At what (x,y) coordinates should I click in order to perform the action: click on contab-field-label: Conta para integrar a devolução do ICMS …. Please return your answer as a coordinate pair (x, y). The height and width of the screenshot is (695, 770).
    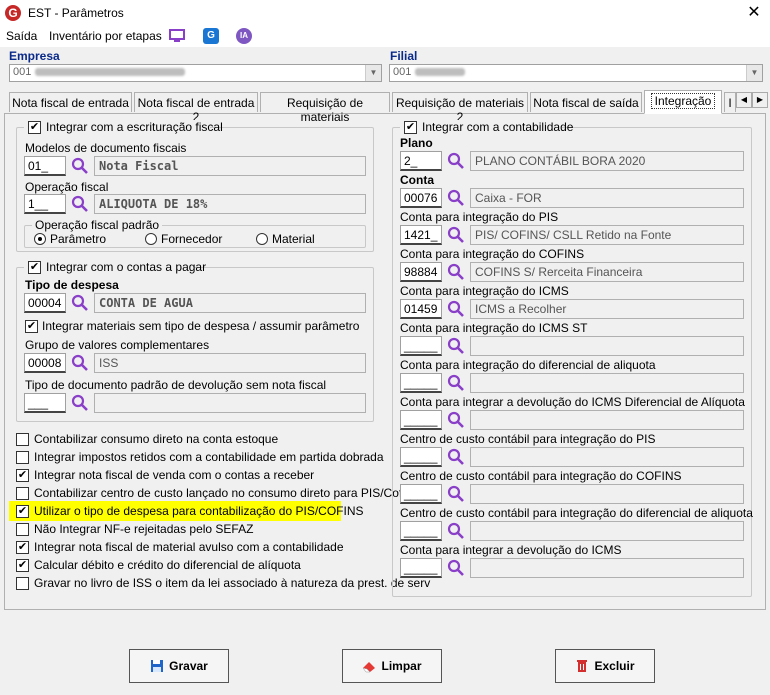
    Looking at the image, I should click on (572, 402).